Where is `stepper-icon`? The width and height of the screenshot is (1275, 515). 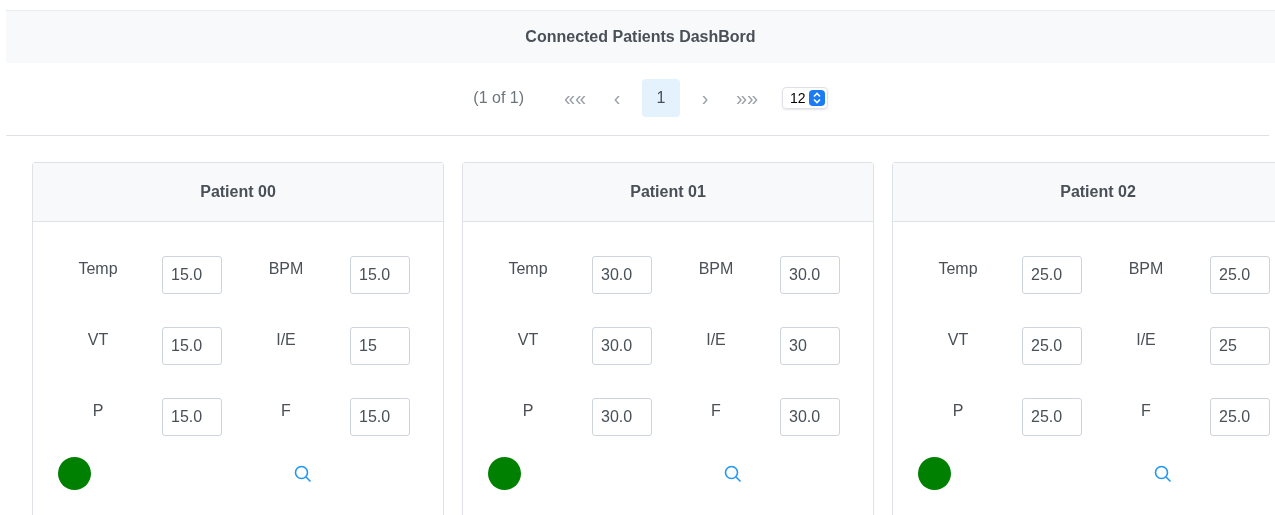 stepper-icon is located at coordinates (816, 98).